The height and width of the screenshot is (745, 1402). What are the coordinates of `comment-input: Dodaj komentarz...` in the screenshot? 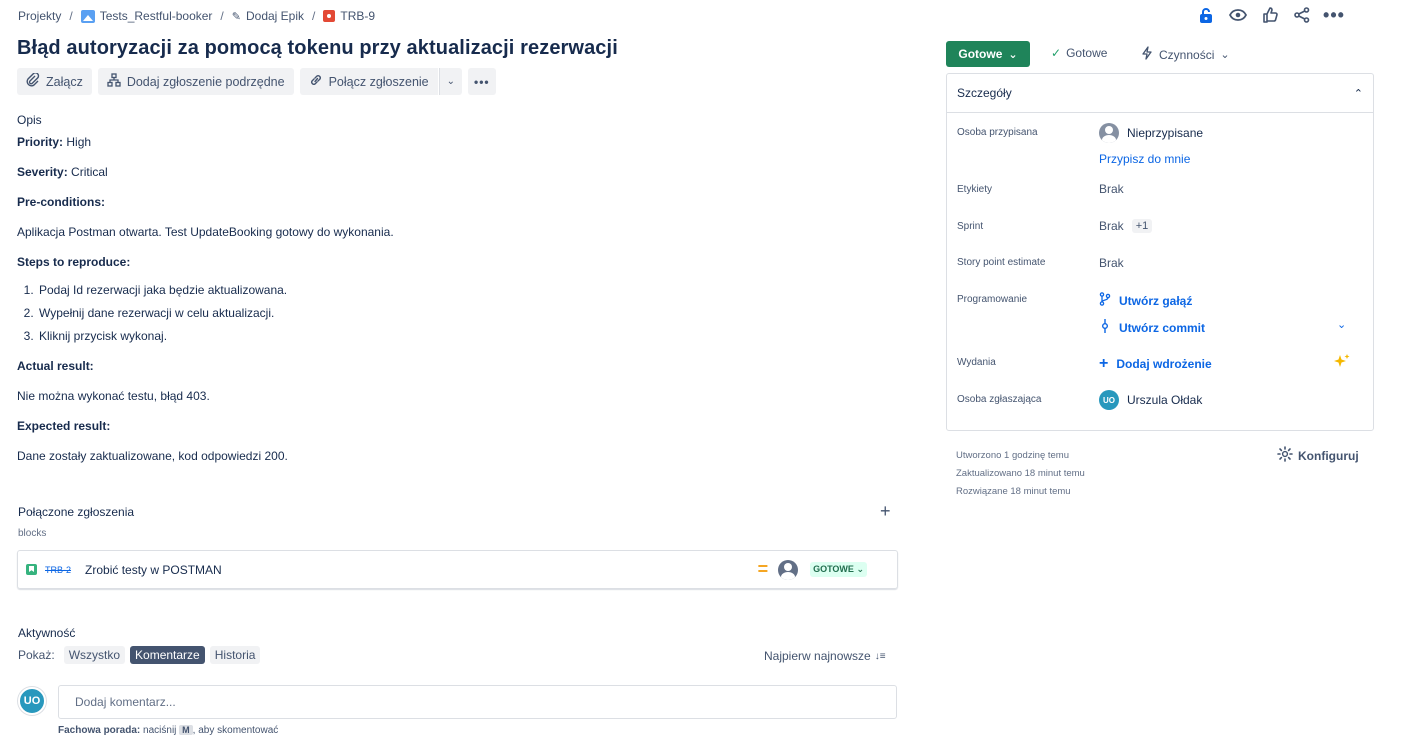 It's located at (477, 702).